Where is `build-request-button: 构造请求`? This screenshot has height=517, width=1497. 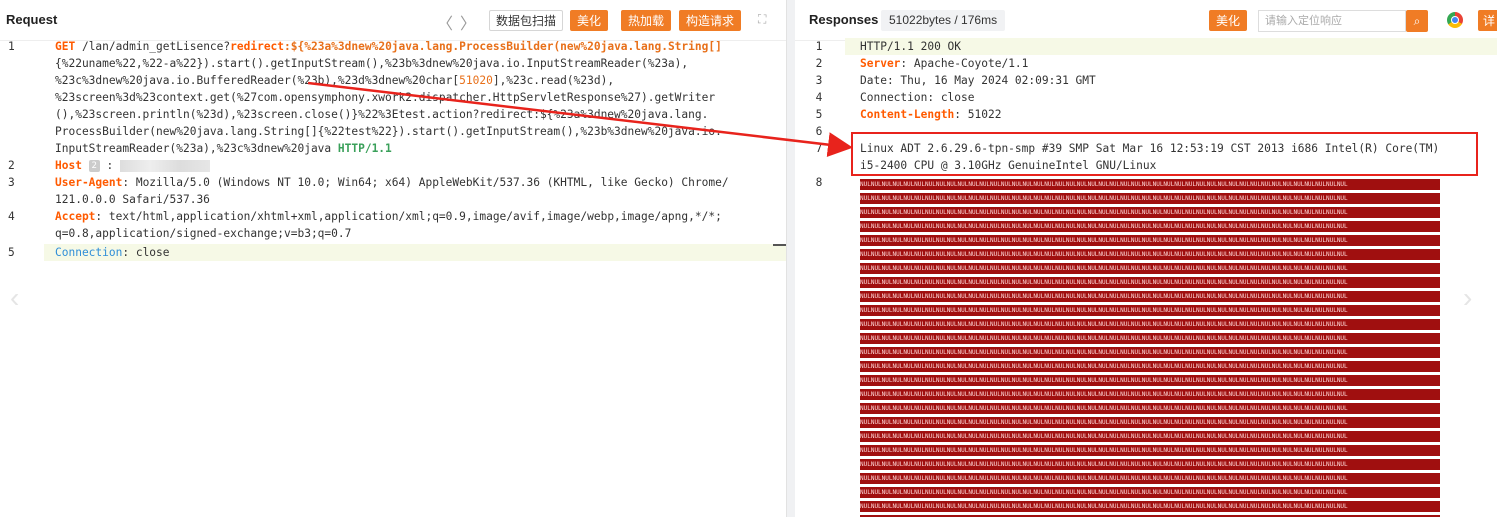 build-request-button: 构造请求 is located at coordinates (710, 20).